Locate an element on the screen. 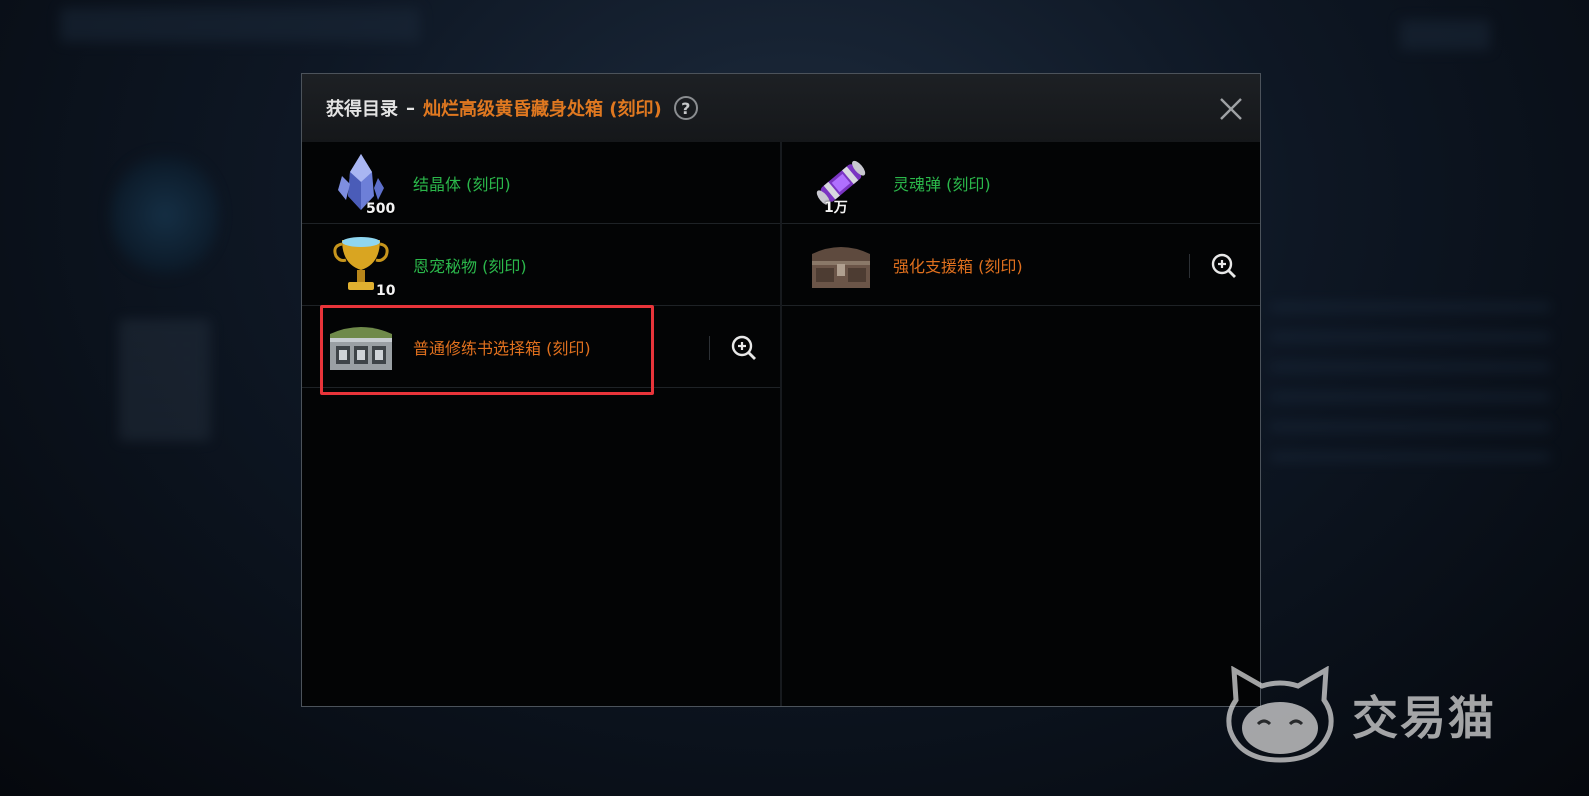 The height and width of the screenshot is (796, 1589). close-icon is located at coordinates (1231, 109).